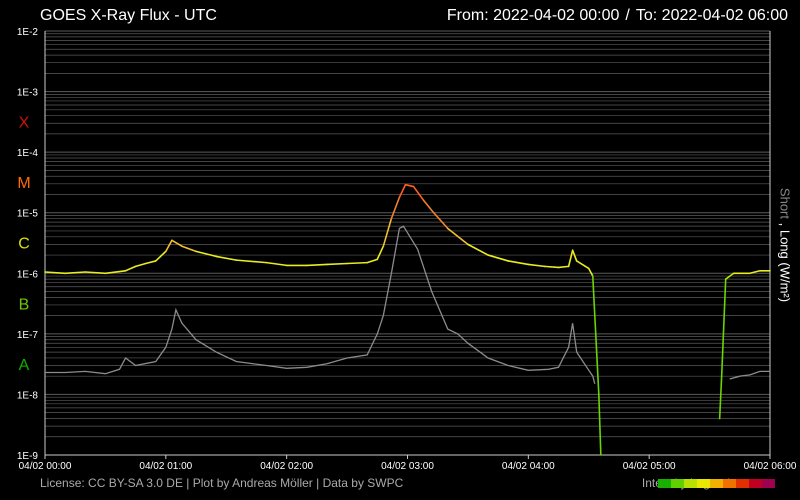 The image size is (800, 500). What do you see at coordinates (28, 93) in the screenshot?
I see `y-tick-label: 1E-3` at bounding box center [28, 93].